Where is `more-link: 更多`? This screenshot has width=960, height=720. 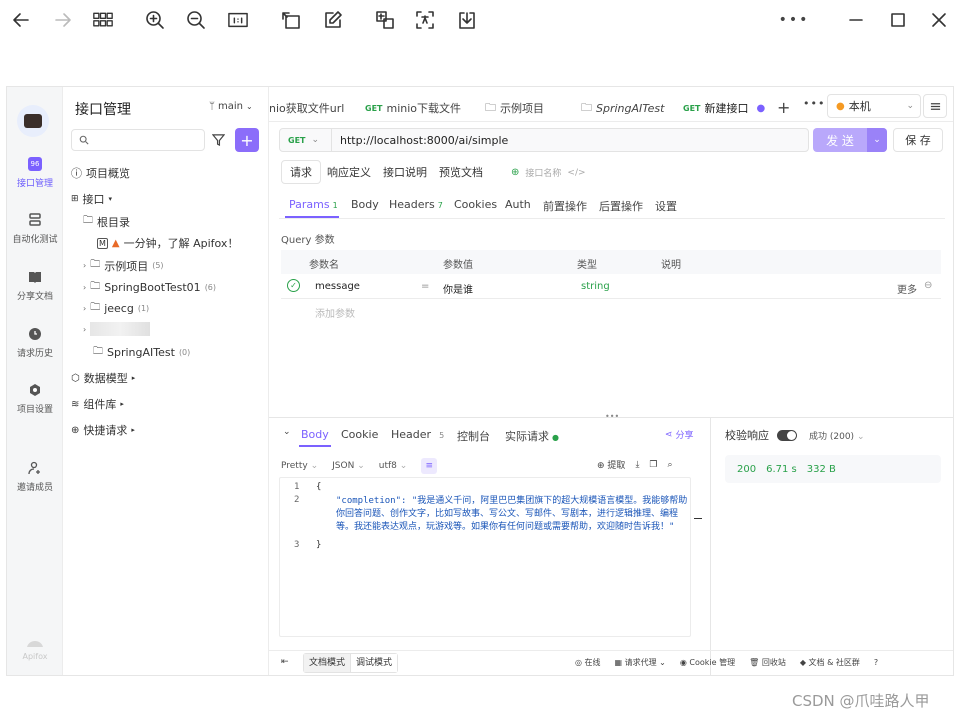 more-link: 更多 is located at coordinates (907, 288).